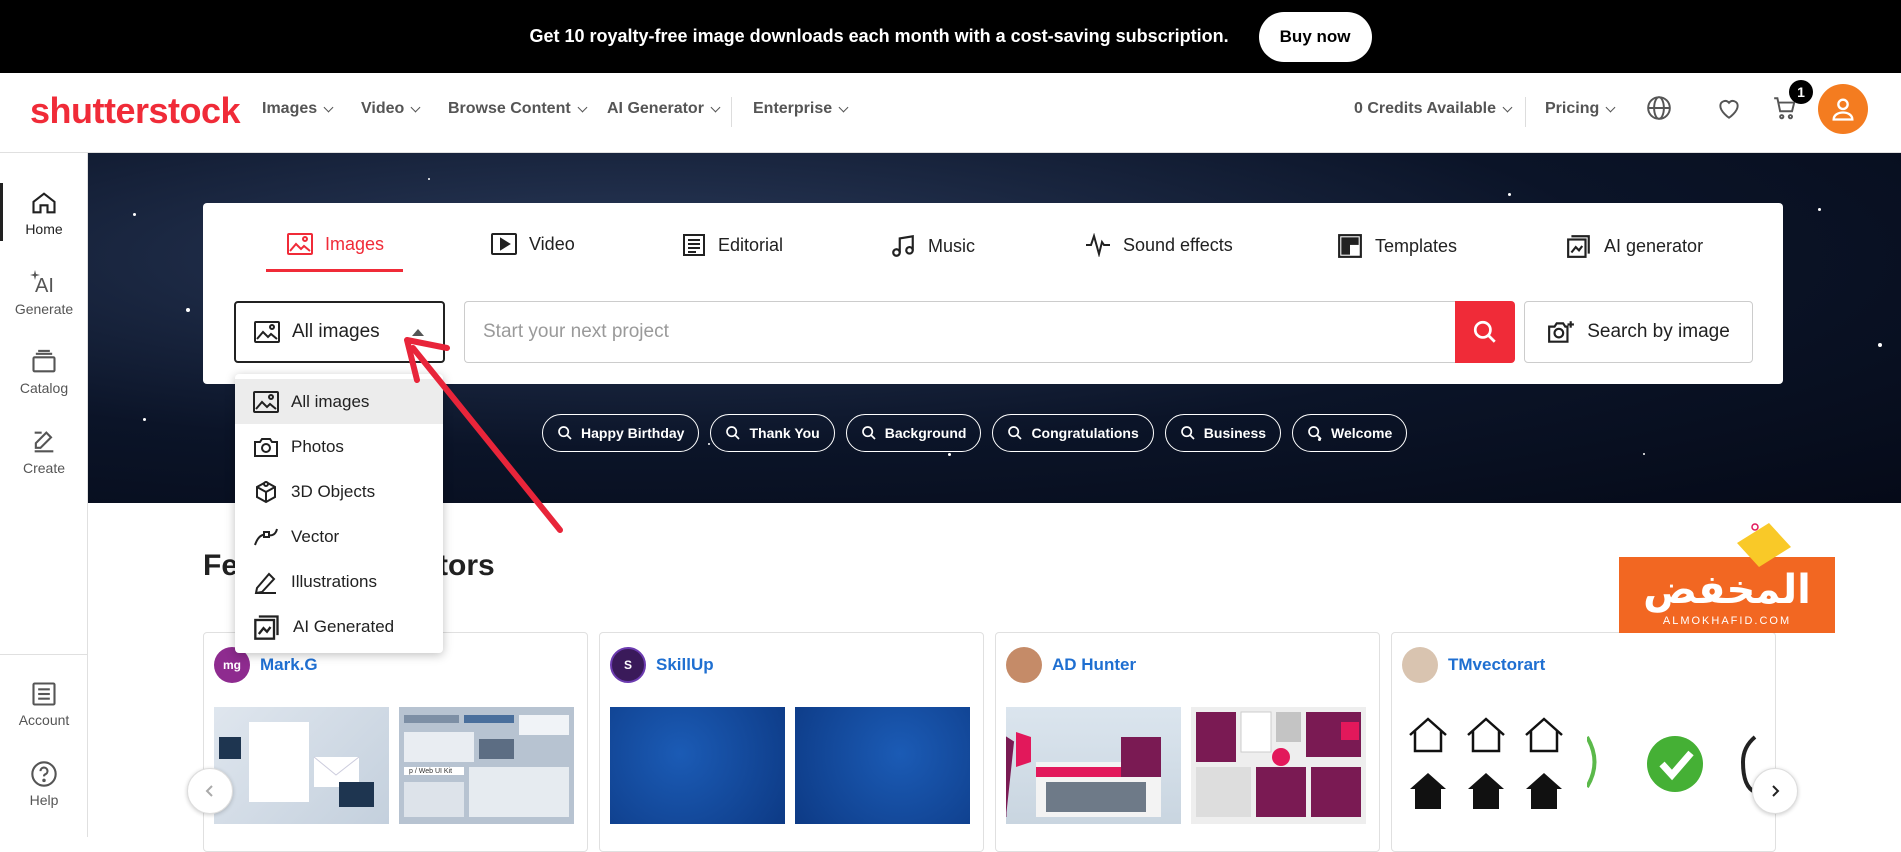  What do you see at coordinates (395, 742) in the screenshot?
I see `contributor-card: mg Mark.G p / Web UI Kit` at bounding box center [395, 742].